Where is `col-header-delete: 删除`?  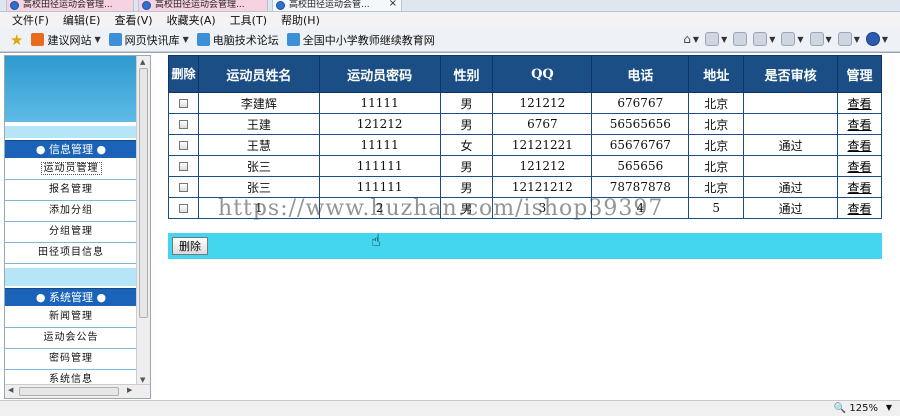 col-header-delete: 删除 is located at coordinates (183, 74).